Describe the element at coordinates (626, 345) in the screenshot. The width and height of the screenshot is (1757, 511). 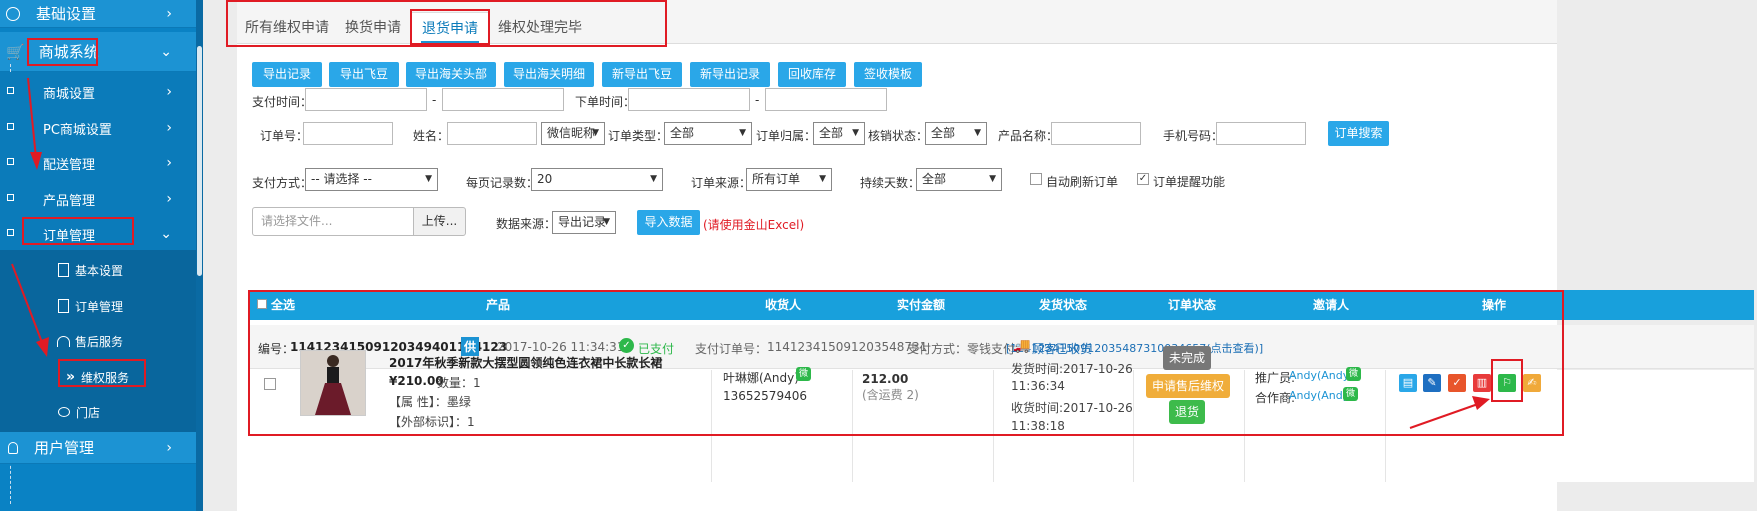
I see `paid-check-icon: ✓` at that location.